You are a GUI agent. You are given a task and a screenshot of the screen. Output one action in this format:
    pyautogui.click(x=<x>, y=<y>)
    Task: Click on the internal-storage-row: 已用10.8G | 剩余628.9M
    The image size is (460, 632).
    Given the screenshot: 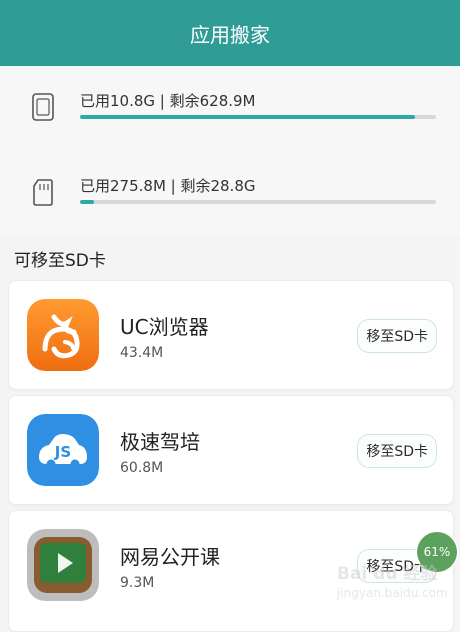 What is the action you would take?
    pyautogui.click(x=230, y=116)
    